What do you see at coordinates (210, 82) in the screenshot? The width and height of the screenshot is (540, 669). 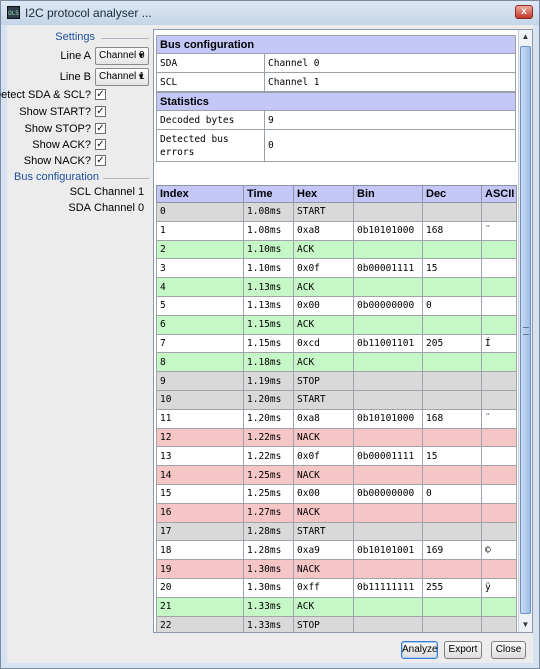 I see `scl-key: SCL` at bounding box center [210, 82].